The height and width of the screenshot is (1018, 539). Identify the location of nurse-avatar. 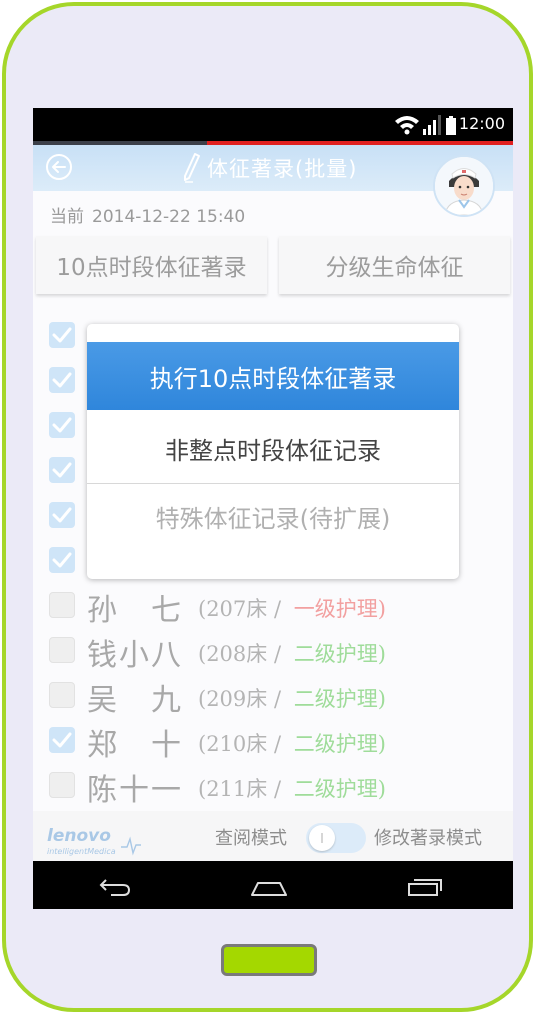
(464, 186).